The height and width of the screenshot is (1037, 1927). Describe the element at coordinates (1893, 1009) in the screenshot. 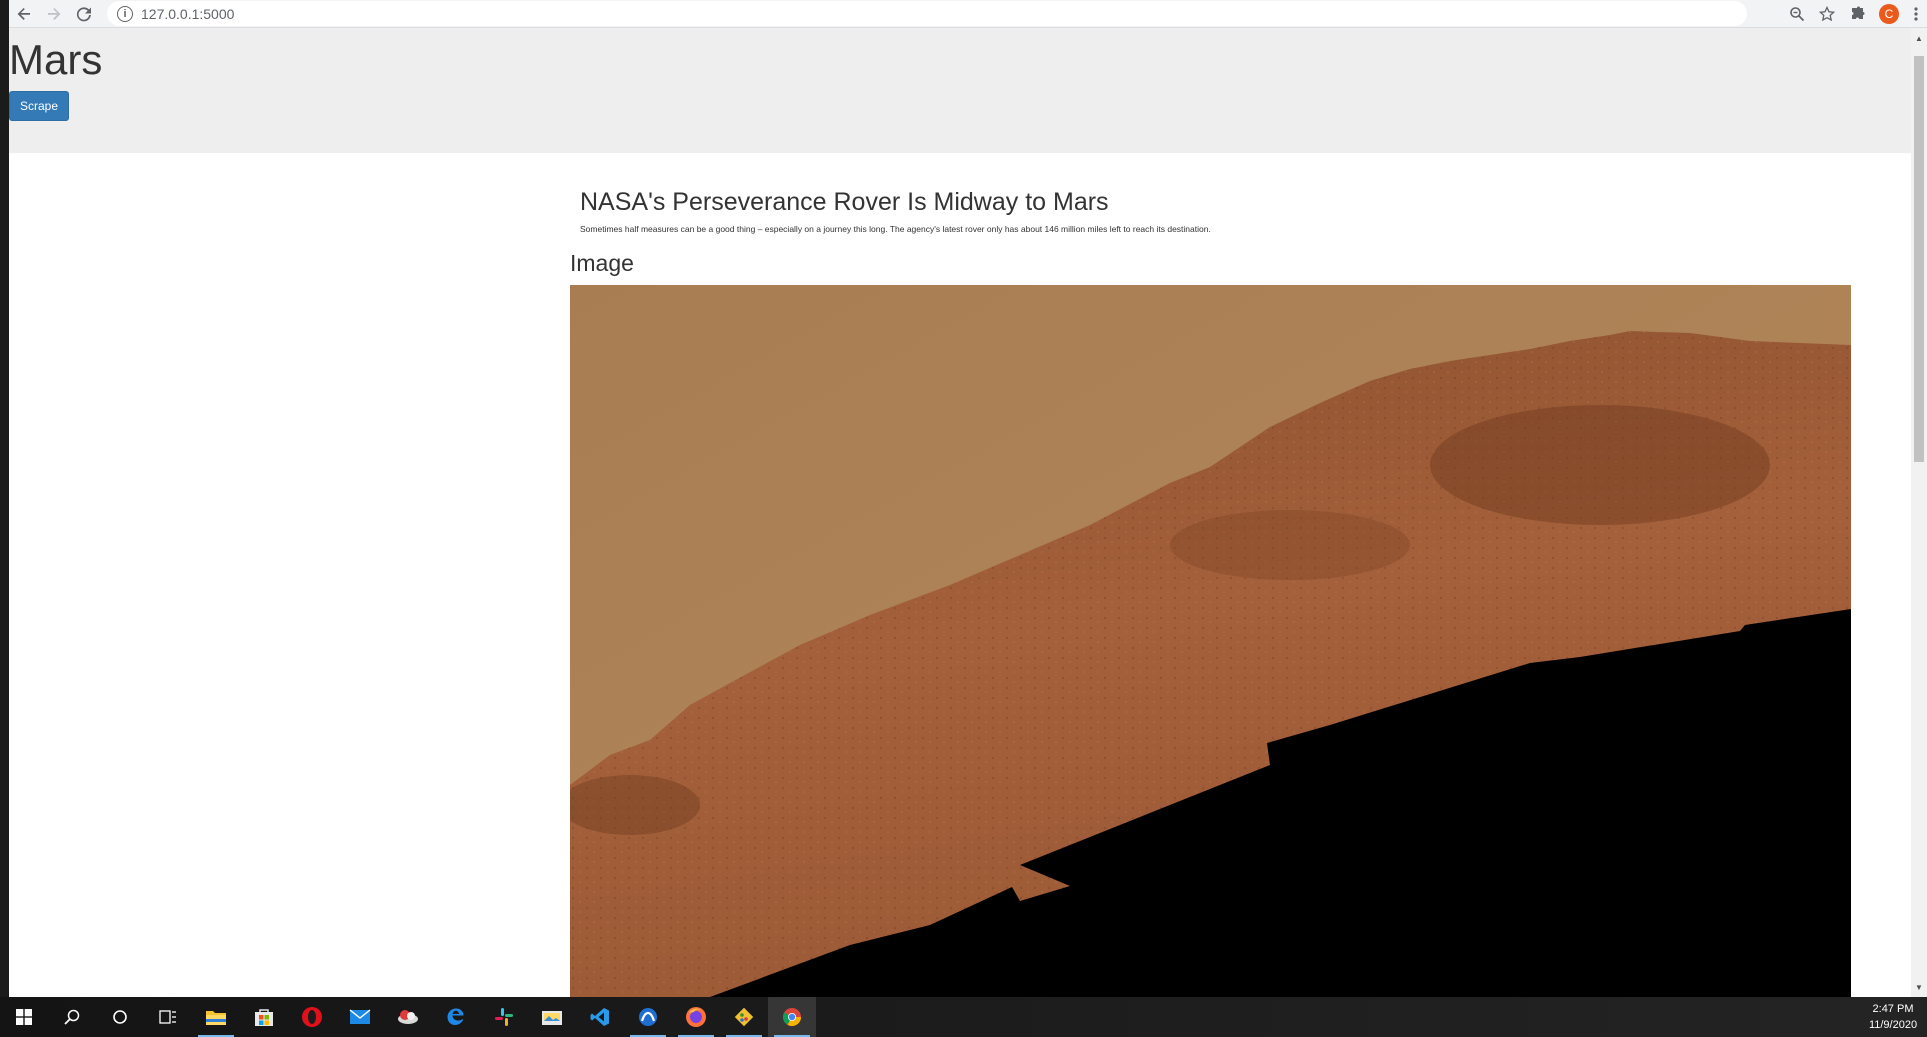

I see `clock-time: 2:47 PM` at that location.